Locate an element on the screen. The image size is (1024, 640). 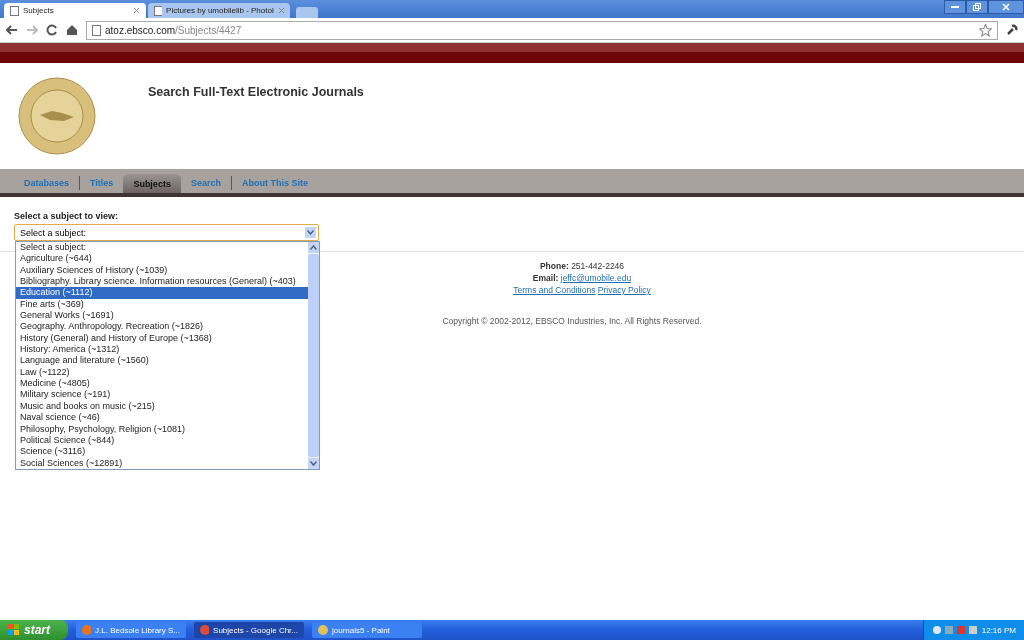
dropdown-option: History: America (~1312) is located at coordinates (162, 350).